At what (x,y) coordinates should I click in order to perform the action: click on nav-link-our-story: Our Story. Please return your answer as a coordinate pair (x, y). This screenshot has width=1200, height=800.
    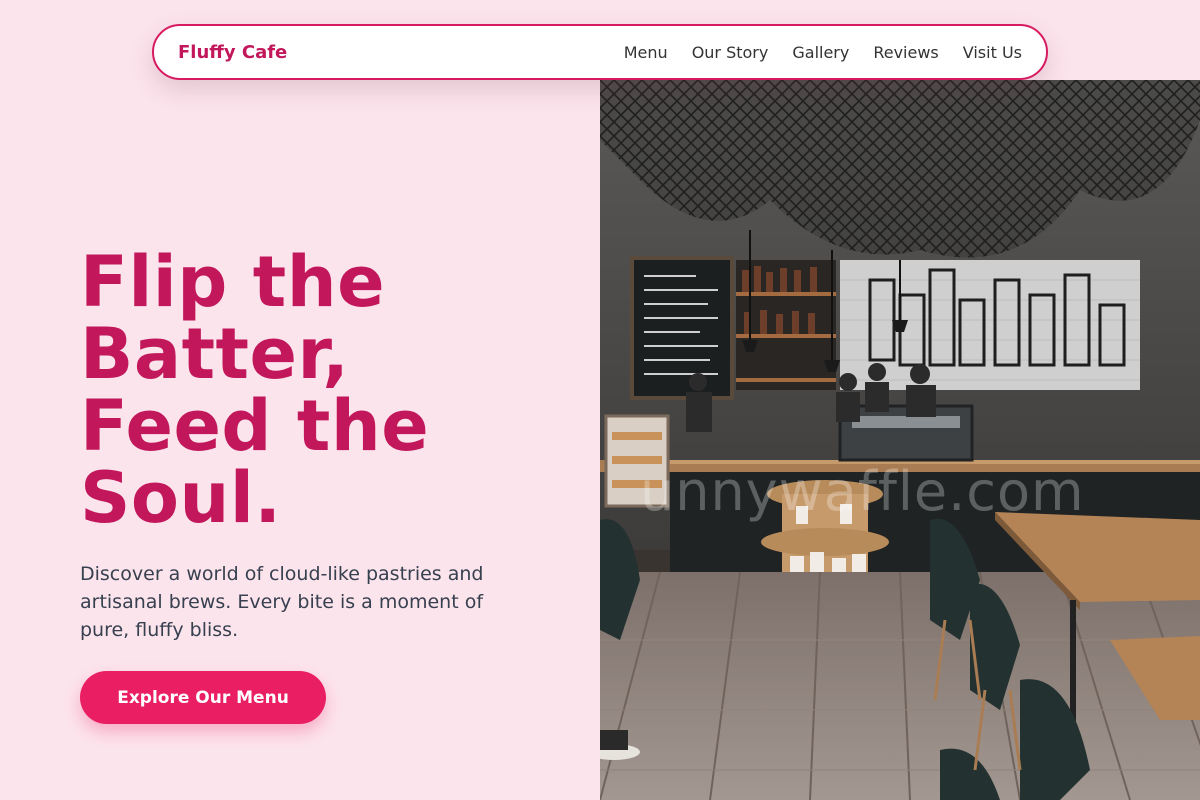
    Looking at the image, I should click on (730, 52).